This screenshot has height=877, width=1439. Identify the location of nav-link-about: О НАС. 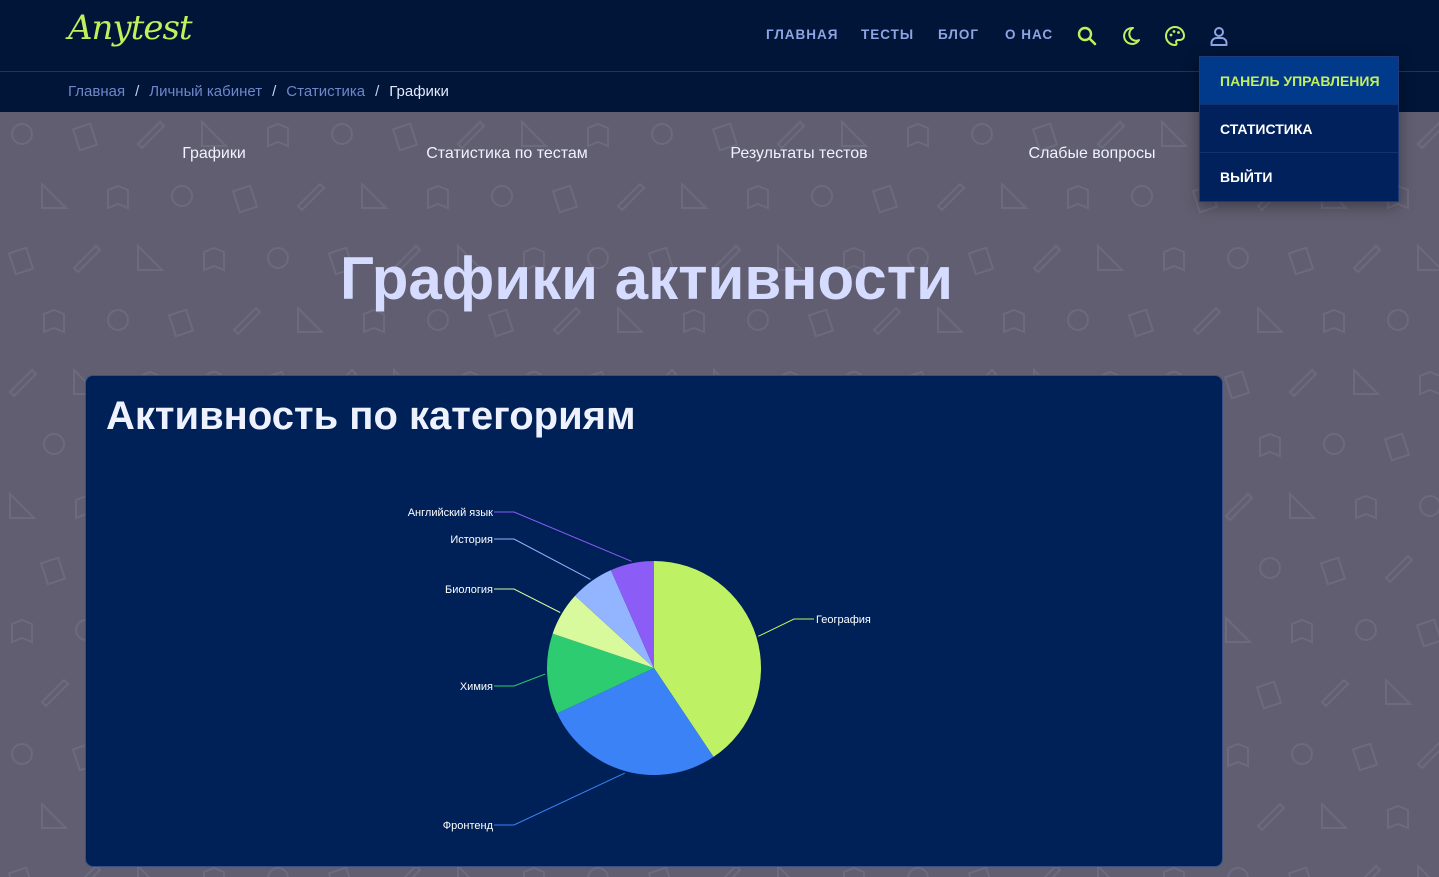
(1029, 34).